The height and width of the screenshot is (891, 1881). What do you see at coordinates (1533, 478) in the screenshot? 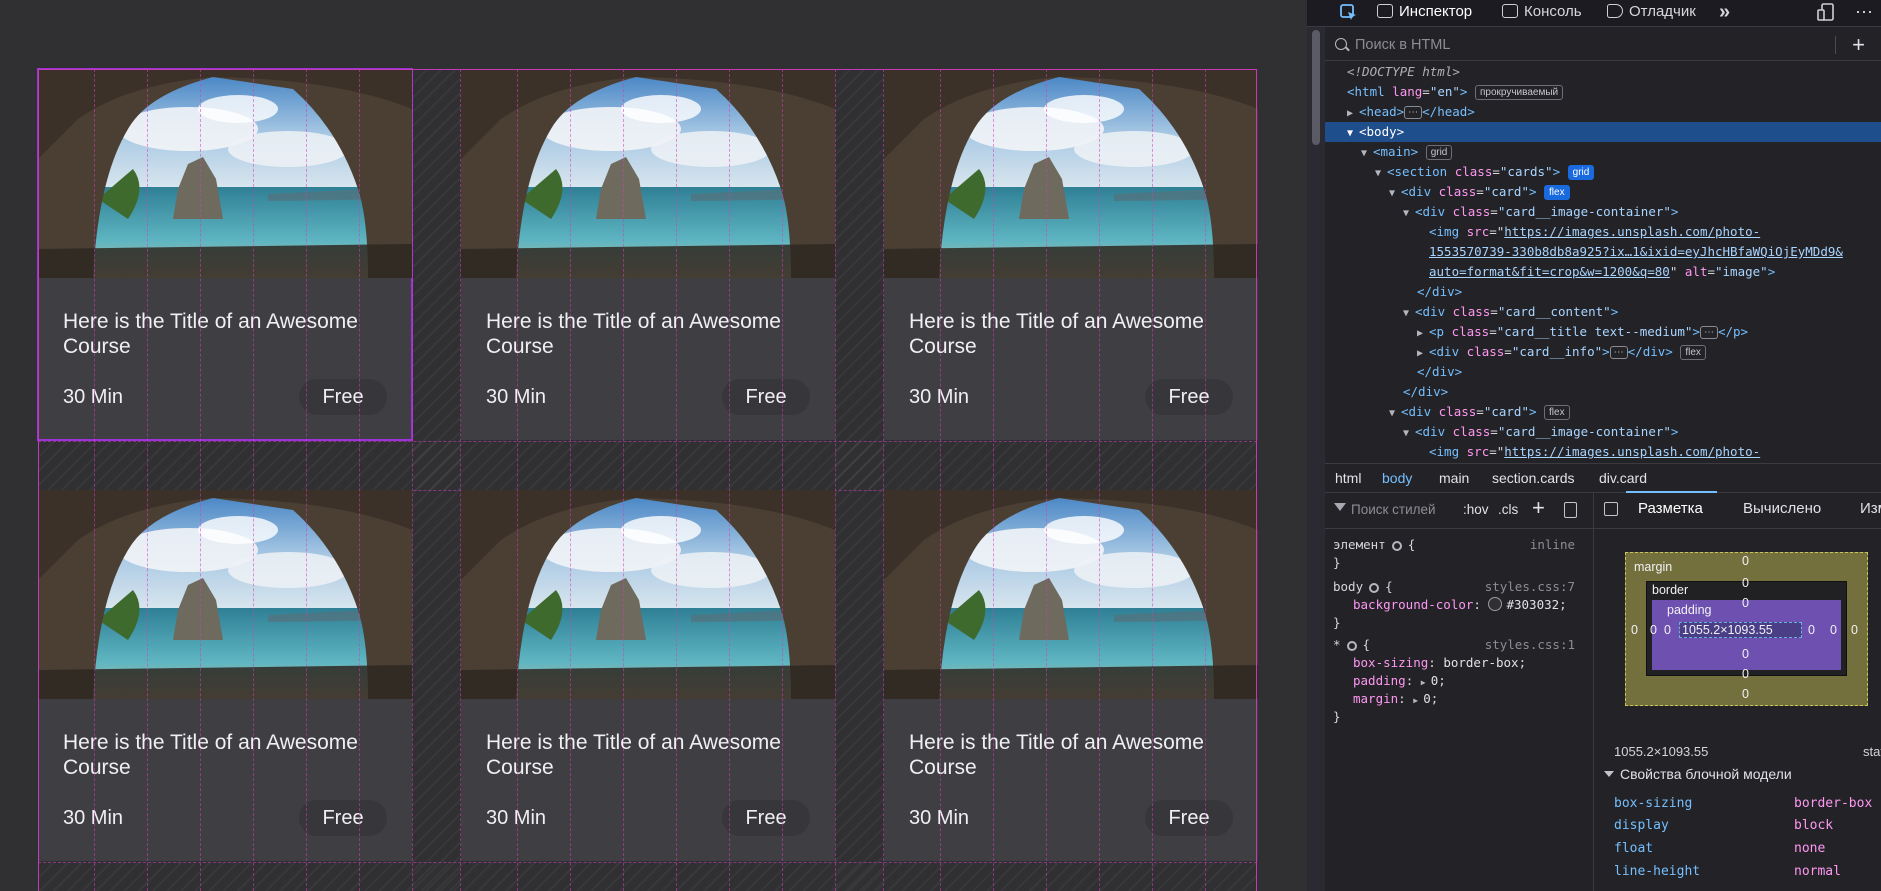
I see `breadcrumb-item-section: section.cards` at bounding box center [1533, 478].